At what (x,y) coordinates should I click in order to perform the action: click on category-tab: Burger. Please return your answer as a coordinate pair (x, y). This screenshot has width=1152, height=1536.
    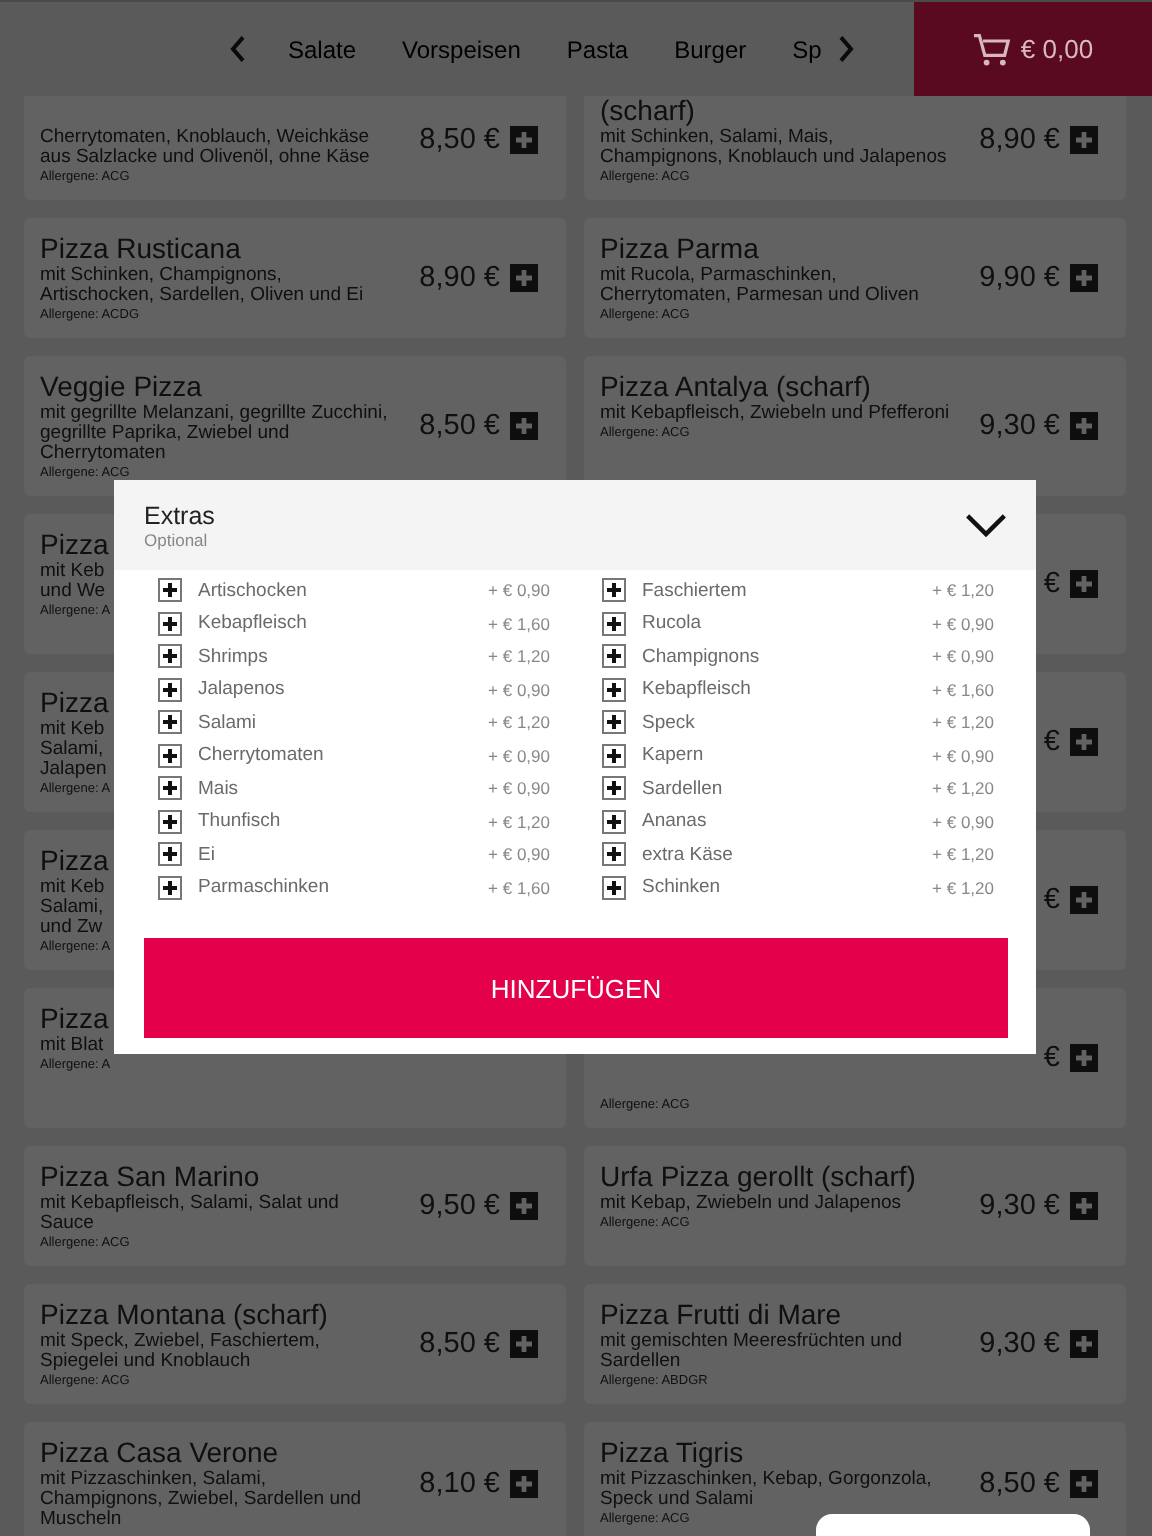
    Looking at the image, I should click on (710, 49).